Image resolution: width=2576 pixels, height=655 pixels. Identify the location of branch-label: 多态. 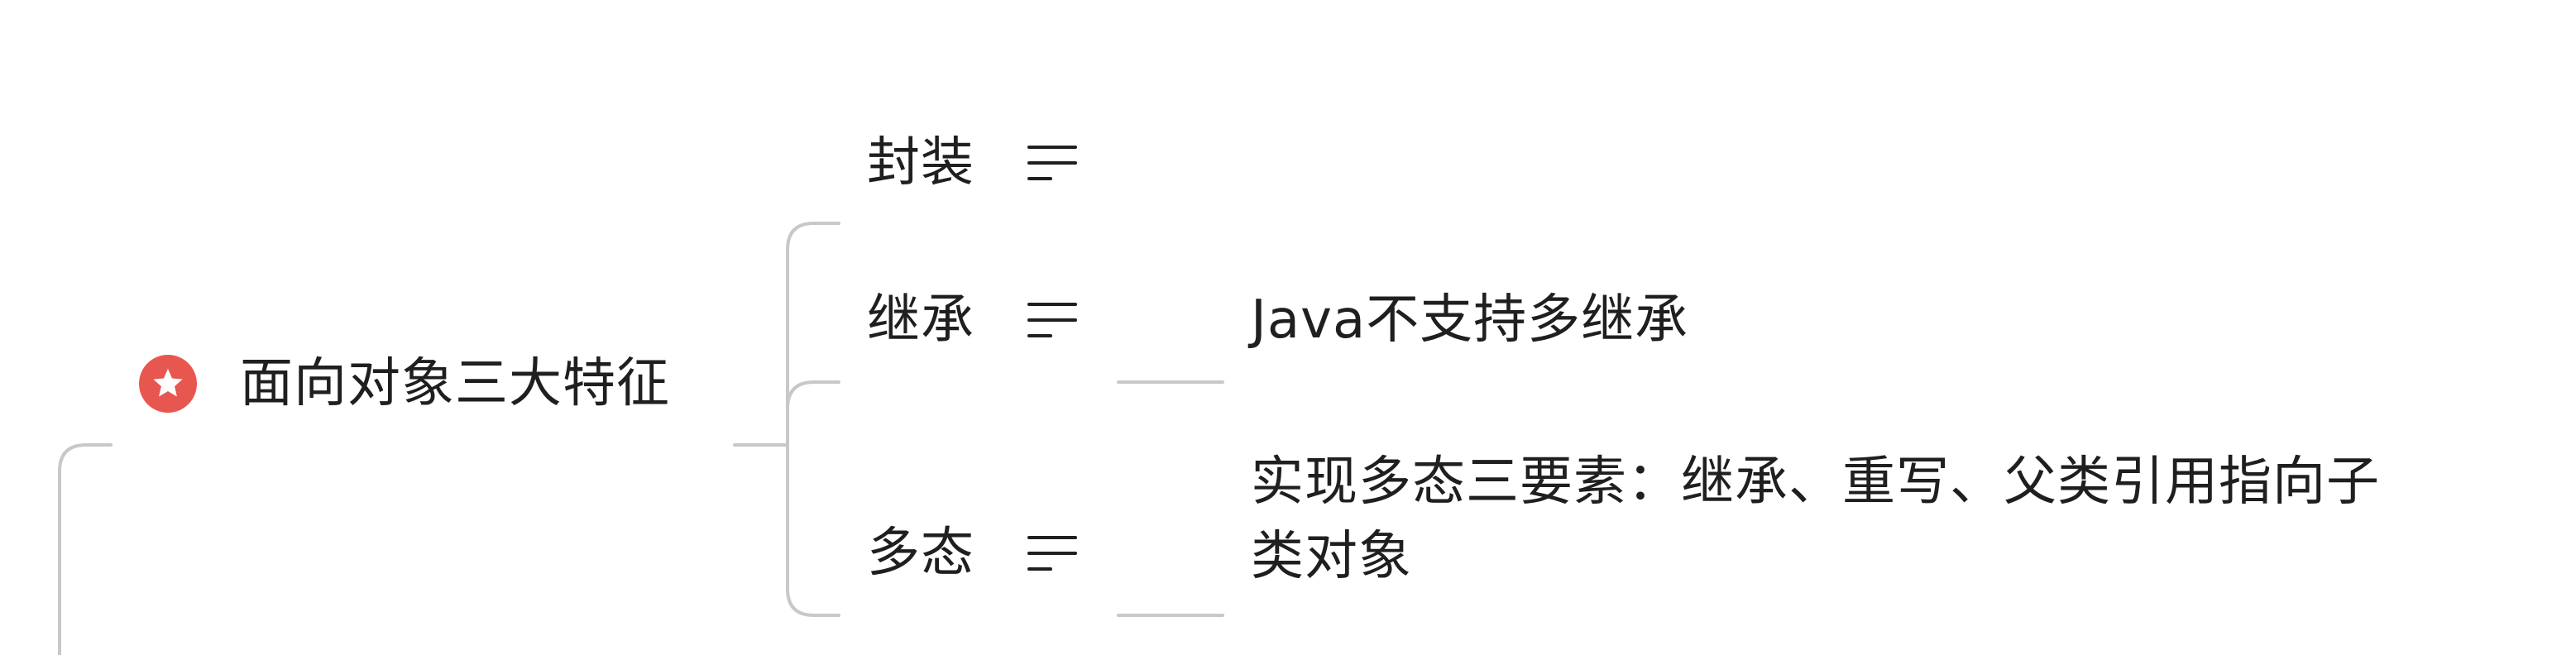
(921, 553).